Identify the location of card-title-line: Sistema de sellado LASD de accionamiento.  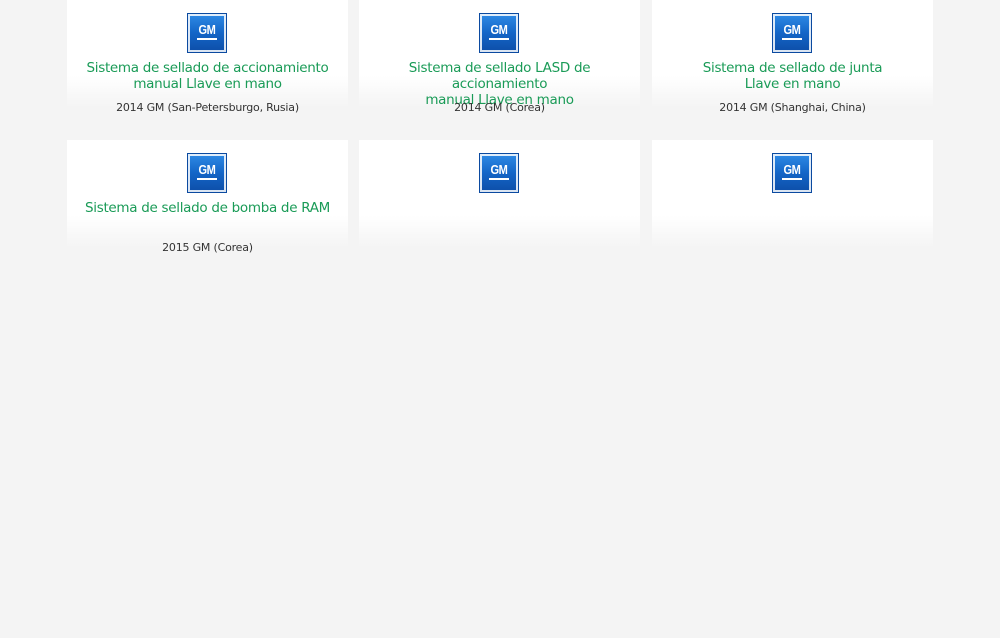
(499, 76).